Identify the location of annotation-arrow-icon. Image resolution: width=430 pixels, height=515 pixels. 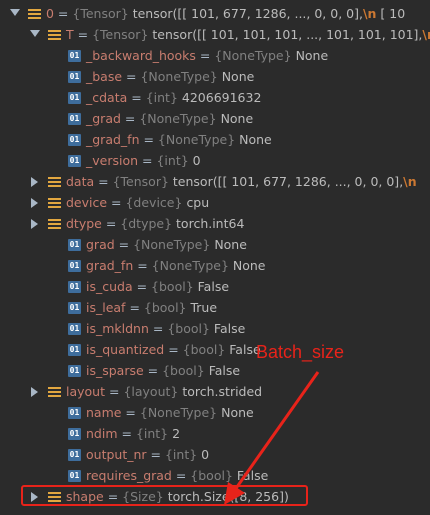
(272, 438).